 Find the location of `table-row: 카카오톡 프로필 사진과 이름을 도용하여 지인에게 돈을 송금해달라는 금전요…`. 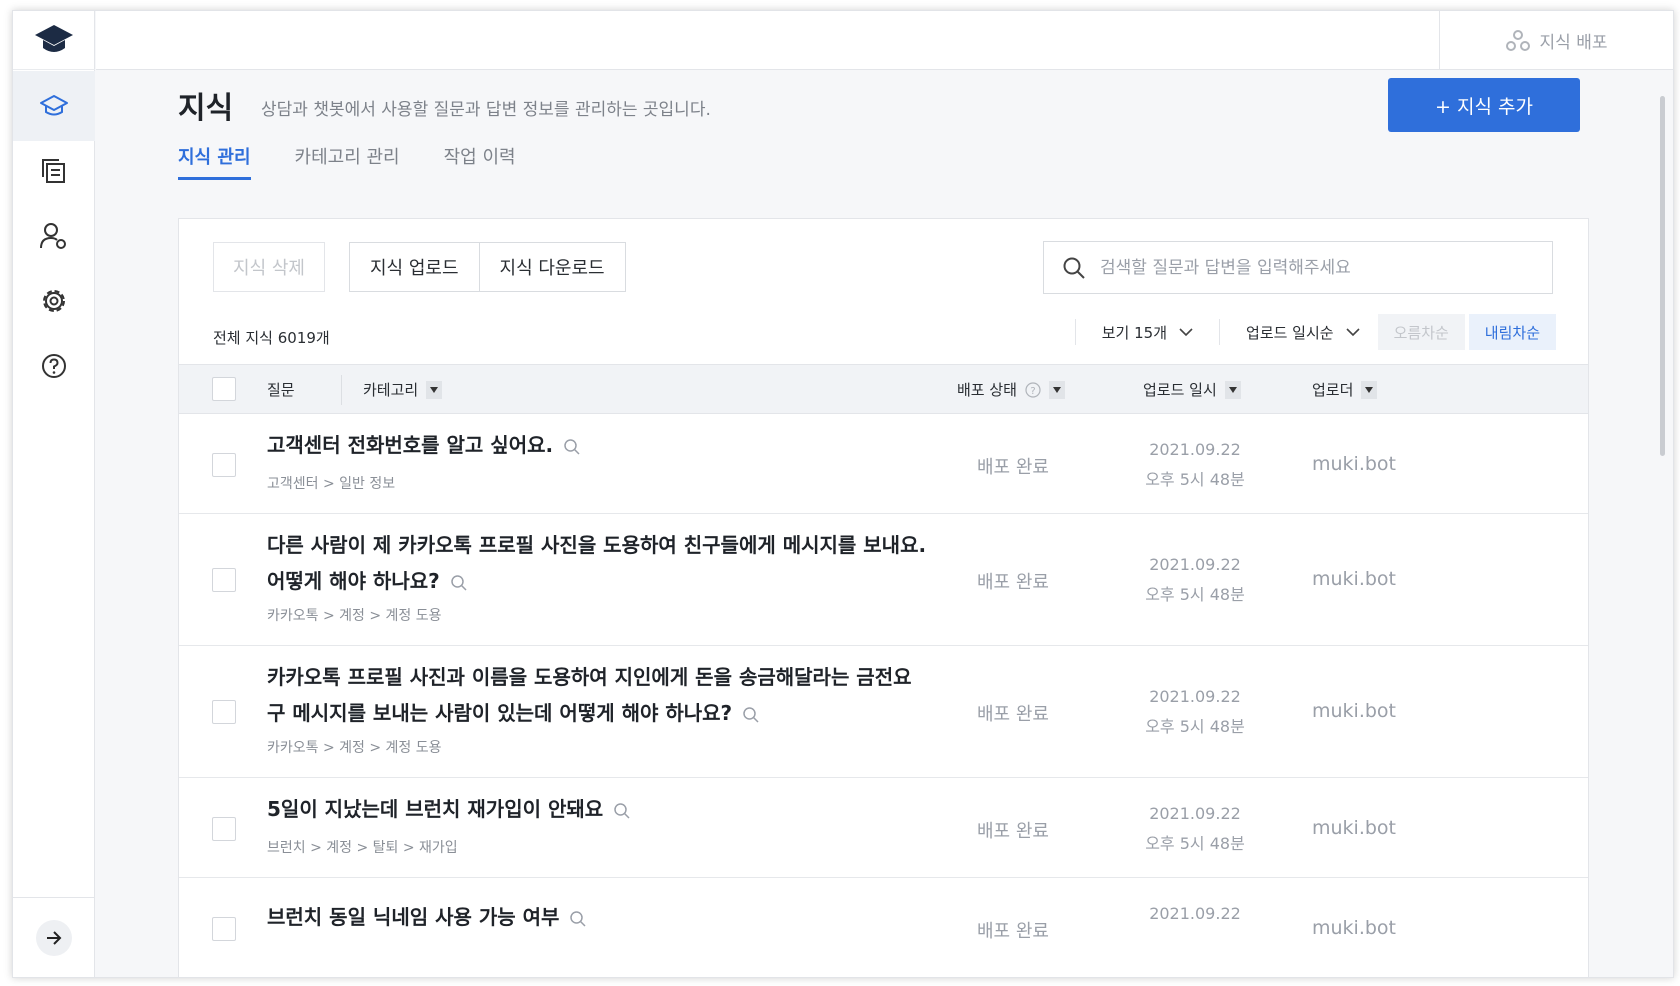

table-row: 카카오톡 프로필 사진과 이름을 도용하여 지인에게 돈을 송금해달라는 금전요… is located at coordinates (883, 712).